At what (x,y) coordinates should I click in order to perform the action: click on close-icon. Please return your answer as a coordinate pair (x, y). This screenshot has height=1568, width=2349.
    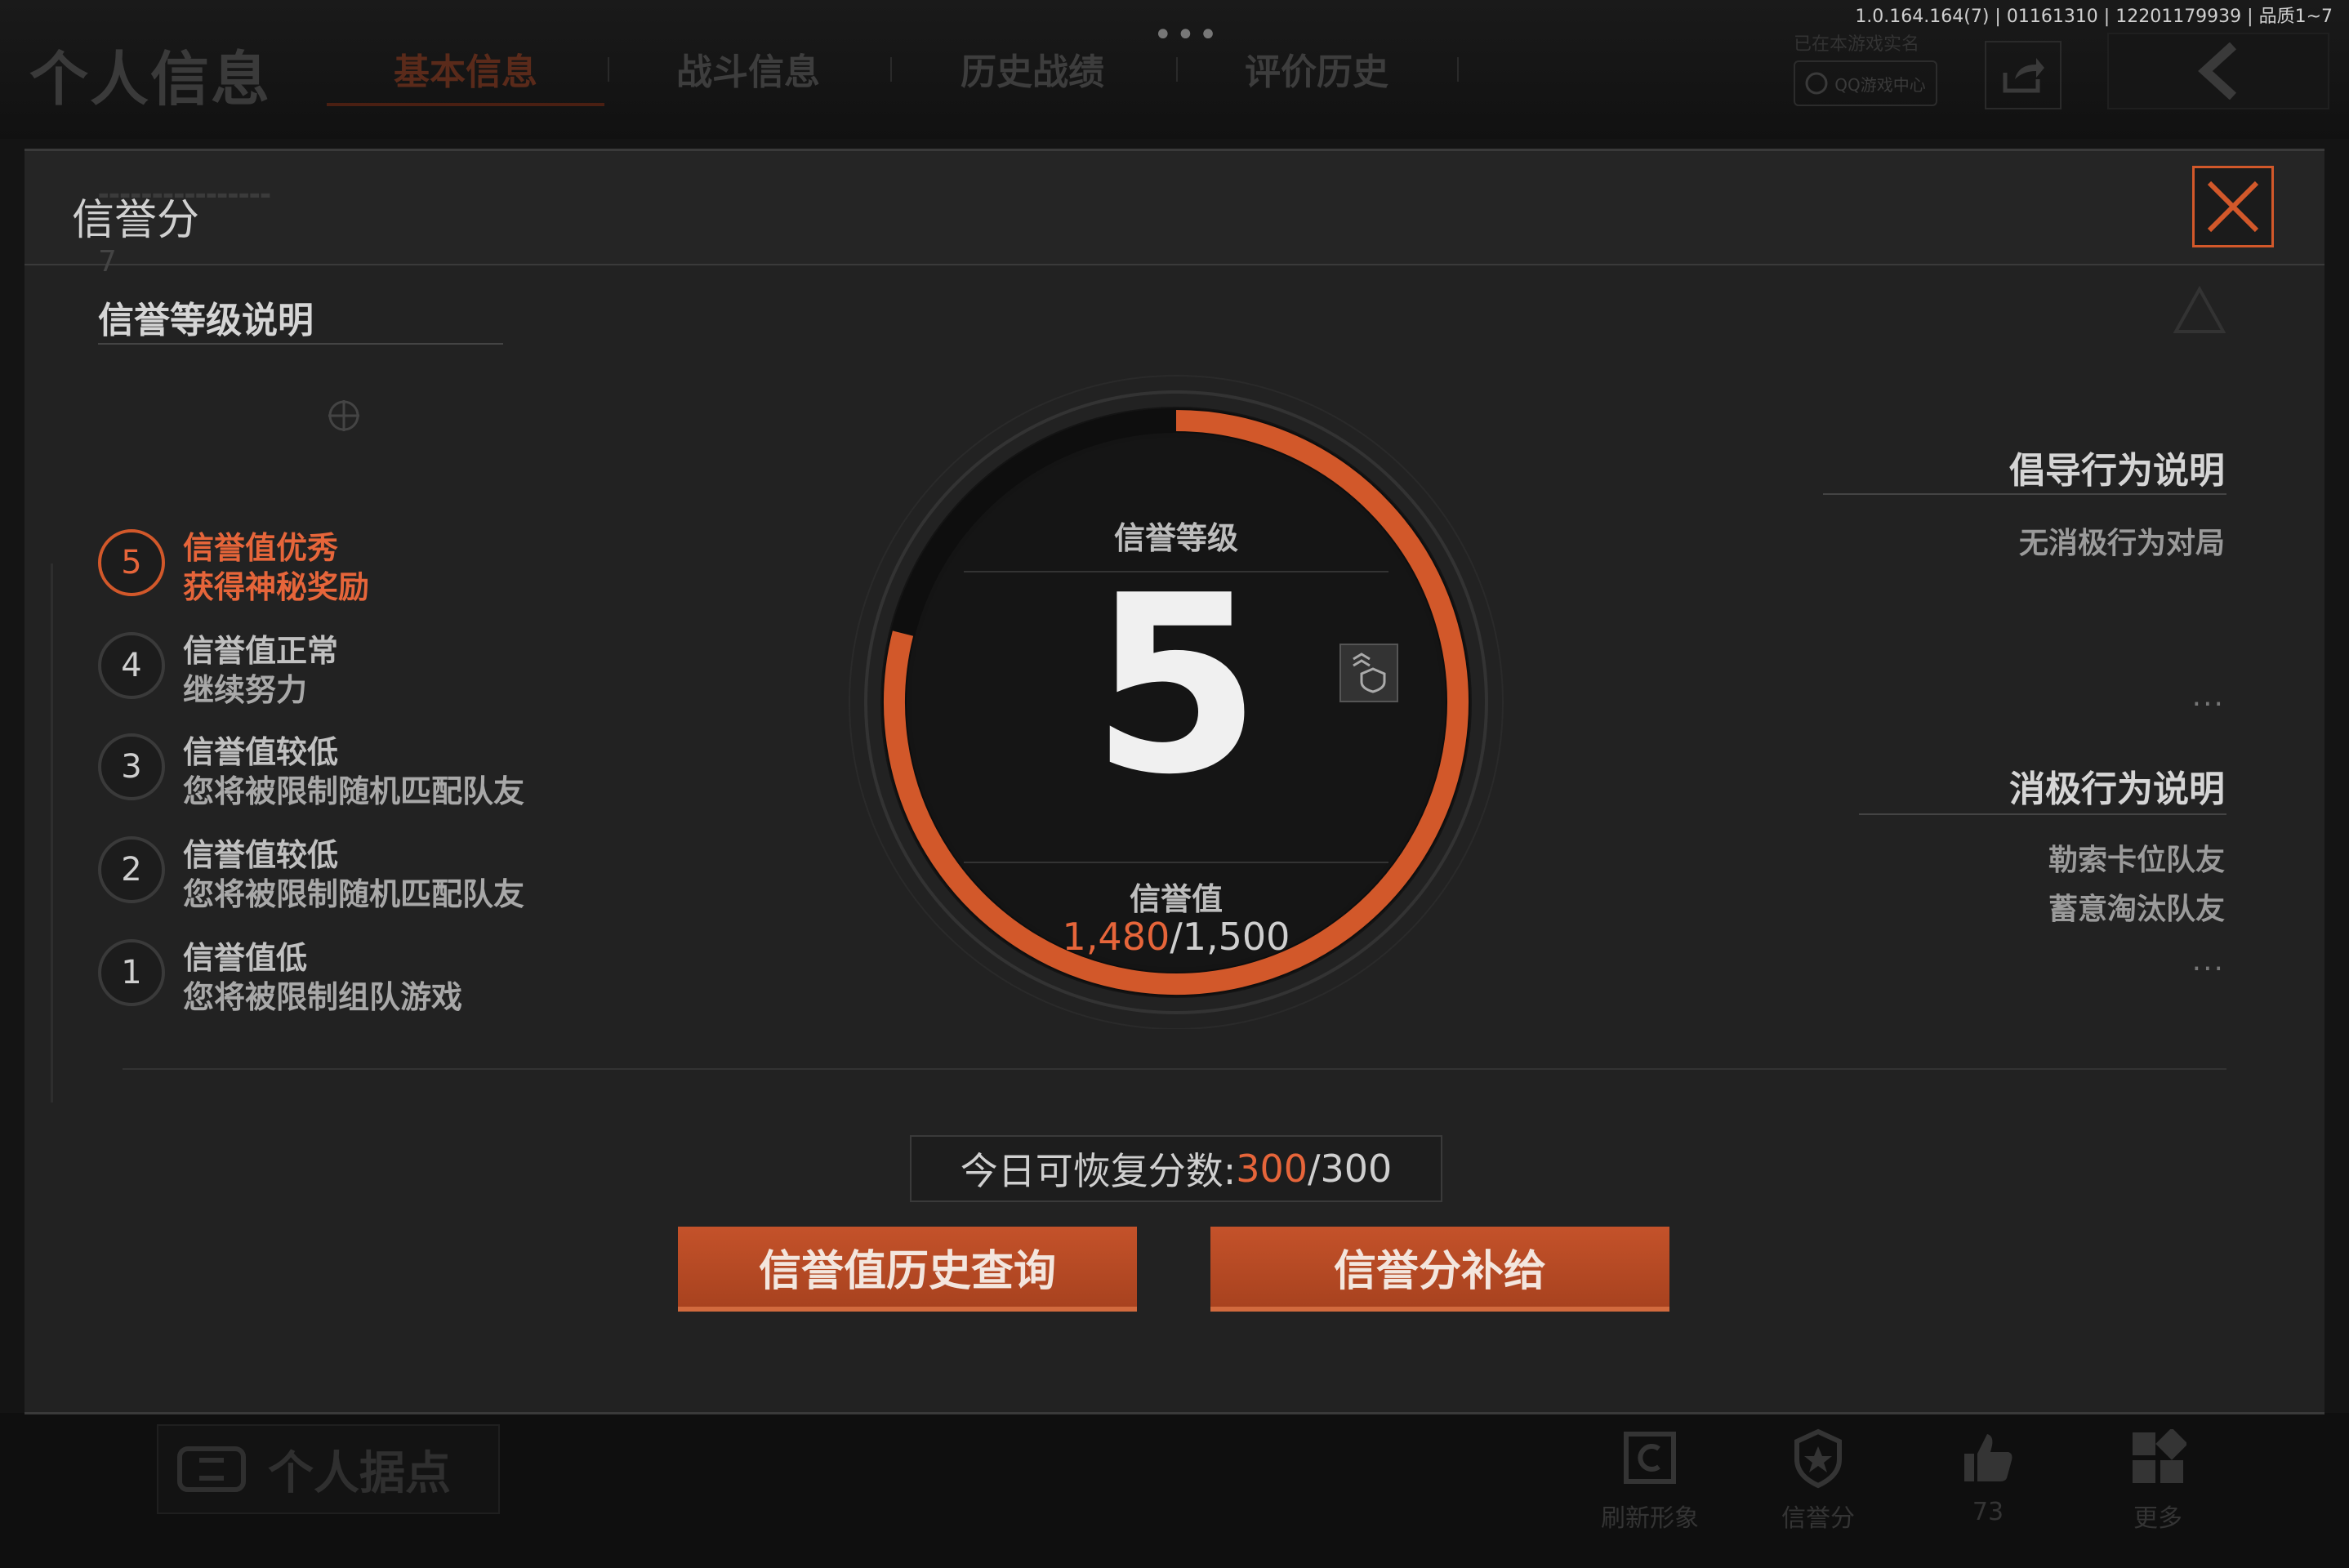
    Looking at the image, I should click on (2233, 206).